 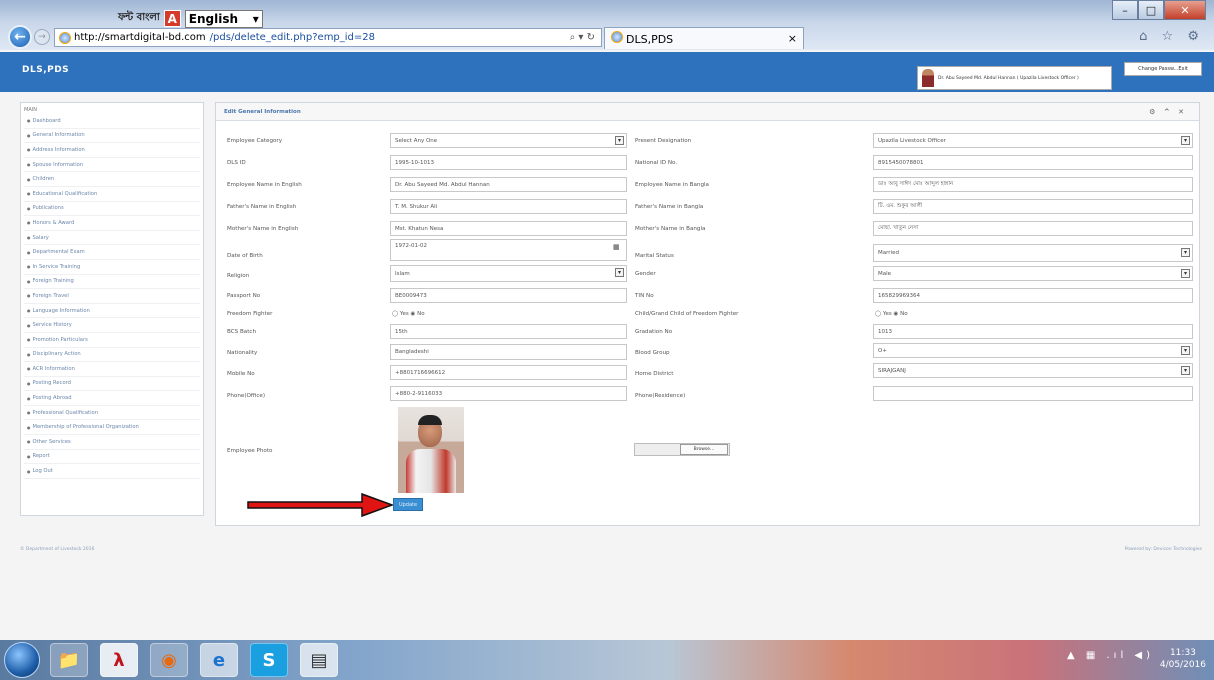 I want to click on firefox-taskbar-icon: ◉, so click(x=169, y=660).